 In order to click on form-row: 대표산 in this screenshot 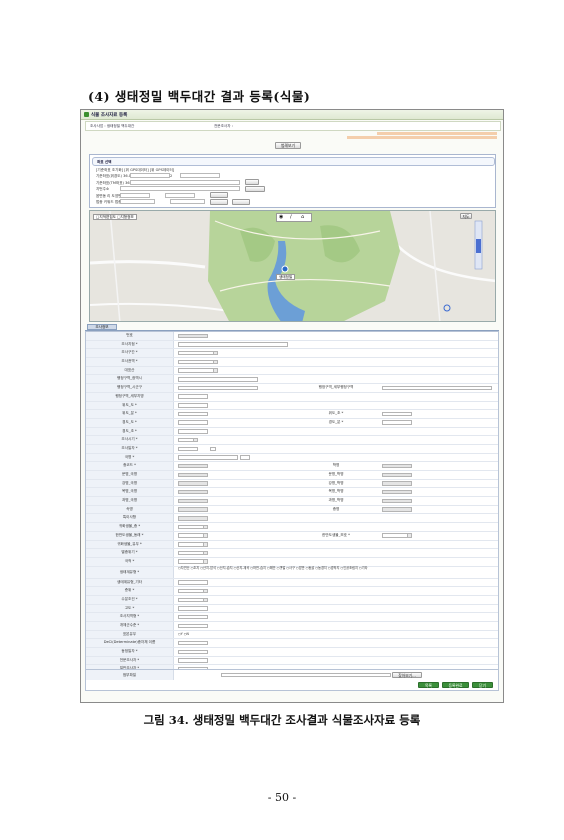, I will do `click(292, 371)`.